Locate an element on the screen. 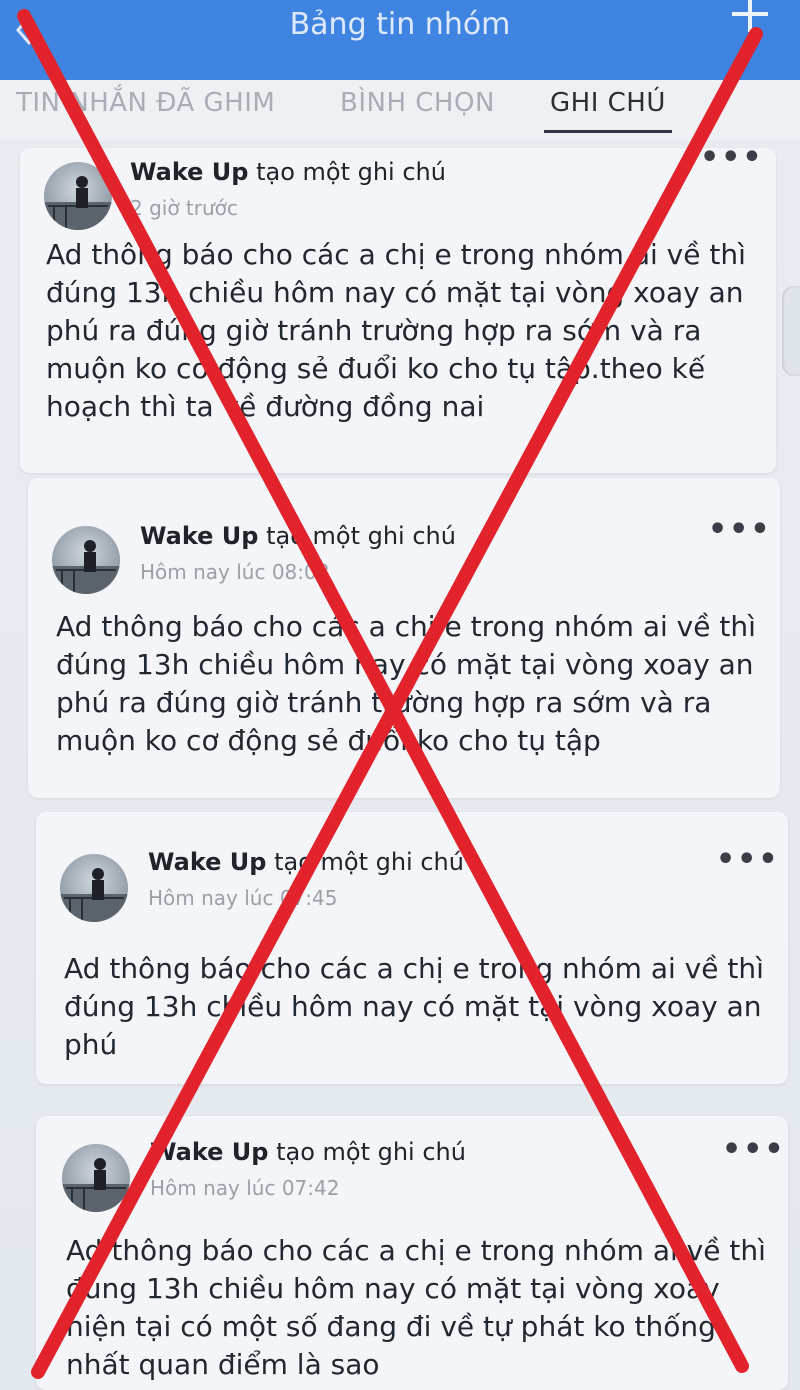 This screenshot has width=800, height=1390. active-tab-indicator is located at coordinates (608, 131).